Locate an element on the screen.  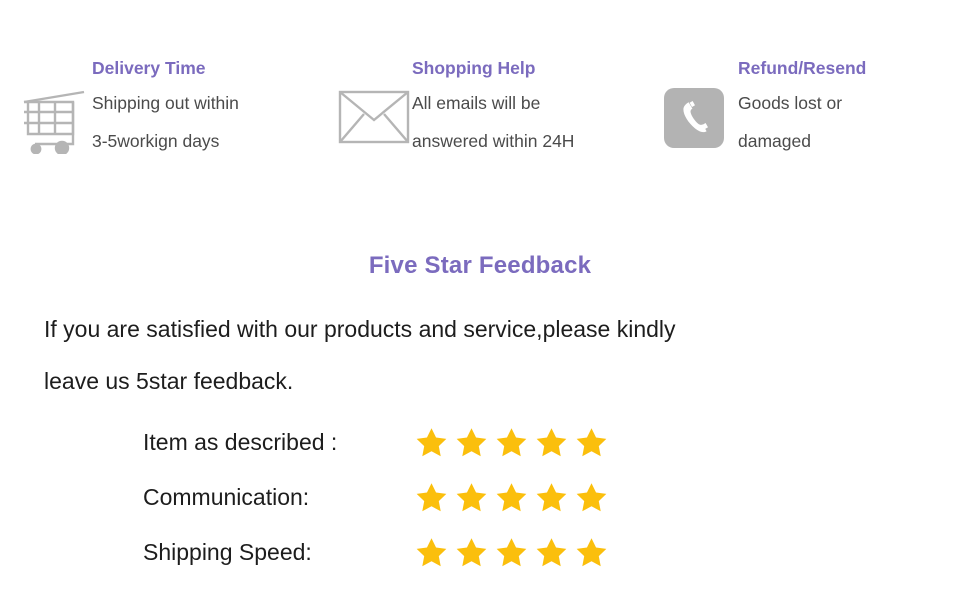
rating-label: Communication: is located at coordinates (226, 497).